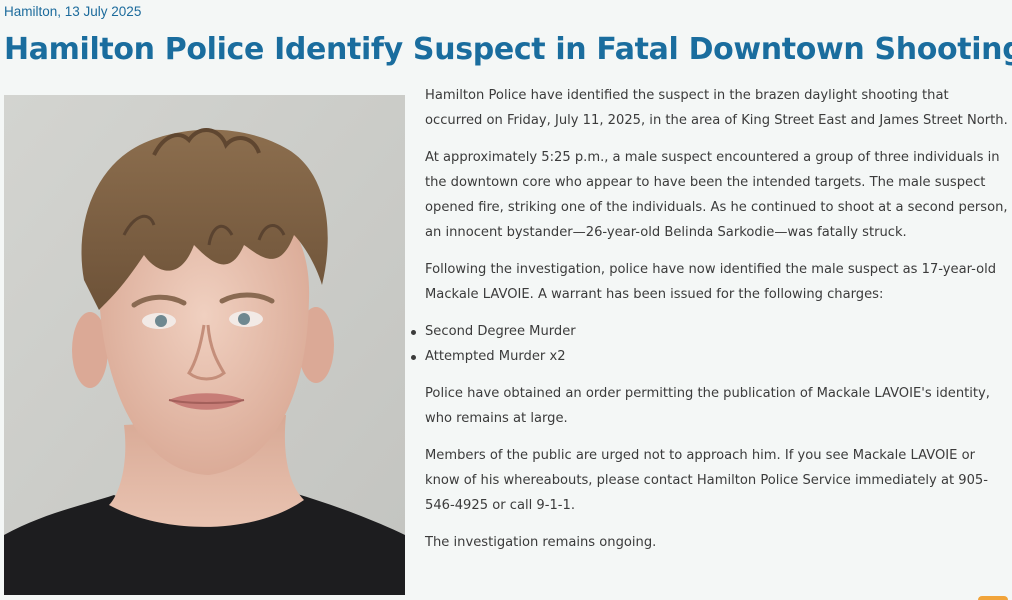 This screenshot has width=1012, height=600. Describe the element at coordinates (541, 542) in the screenshot. I see `article-paragraph: The investigation remains ongoing.` at that location.